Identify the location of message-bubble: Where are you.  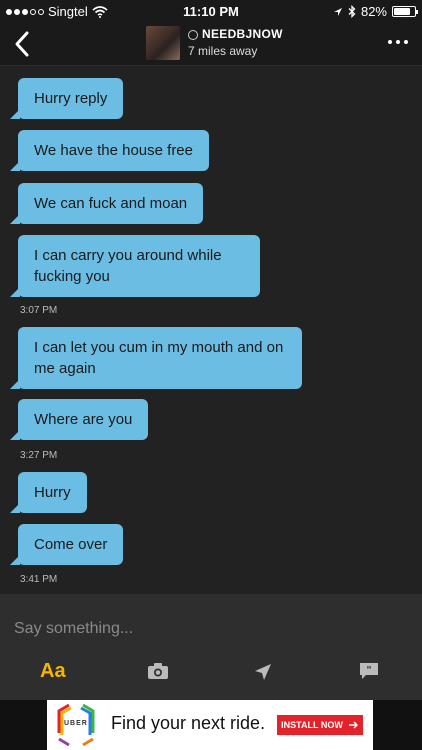
(79, 419).